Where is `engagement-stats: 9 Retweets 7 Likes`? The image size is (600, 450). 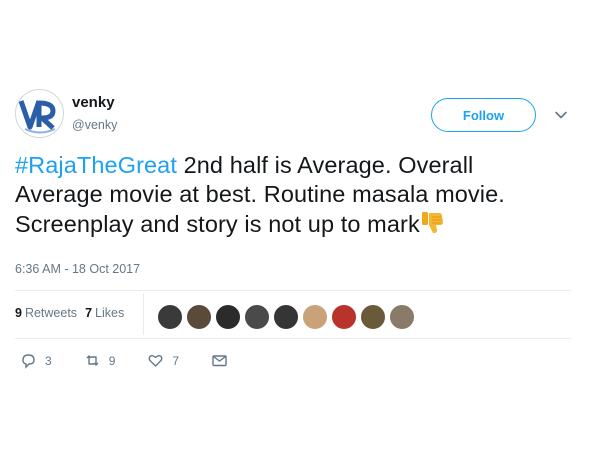
engagement-stats: 9 Retweets 7 Likes is located at coordinates (73, 313).